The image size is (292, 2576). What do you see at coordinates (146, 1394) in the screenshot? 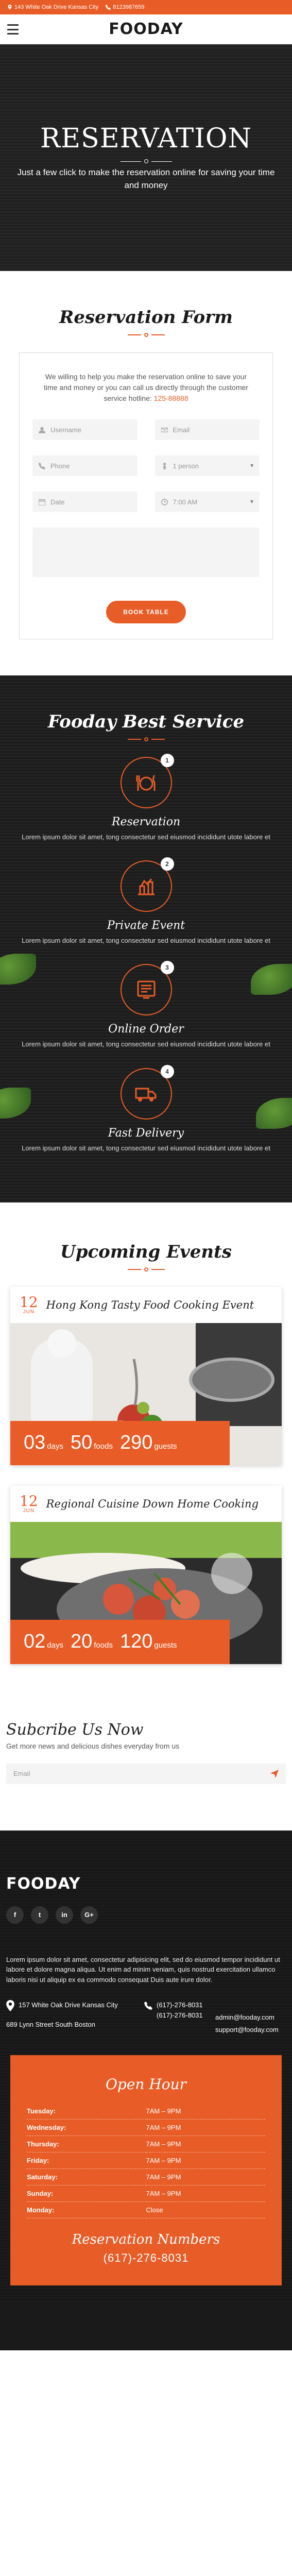
I see `event-image: 03 days 50 foods 290 guests` at bounding box center [146, 1394].